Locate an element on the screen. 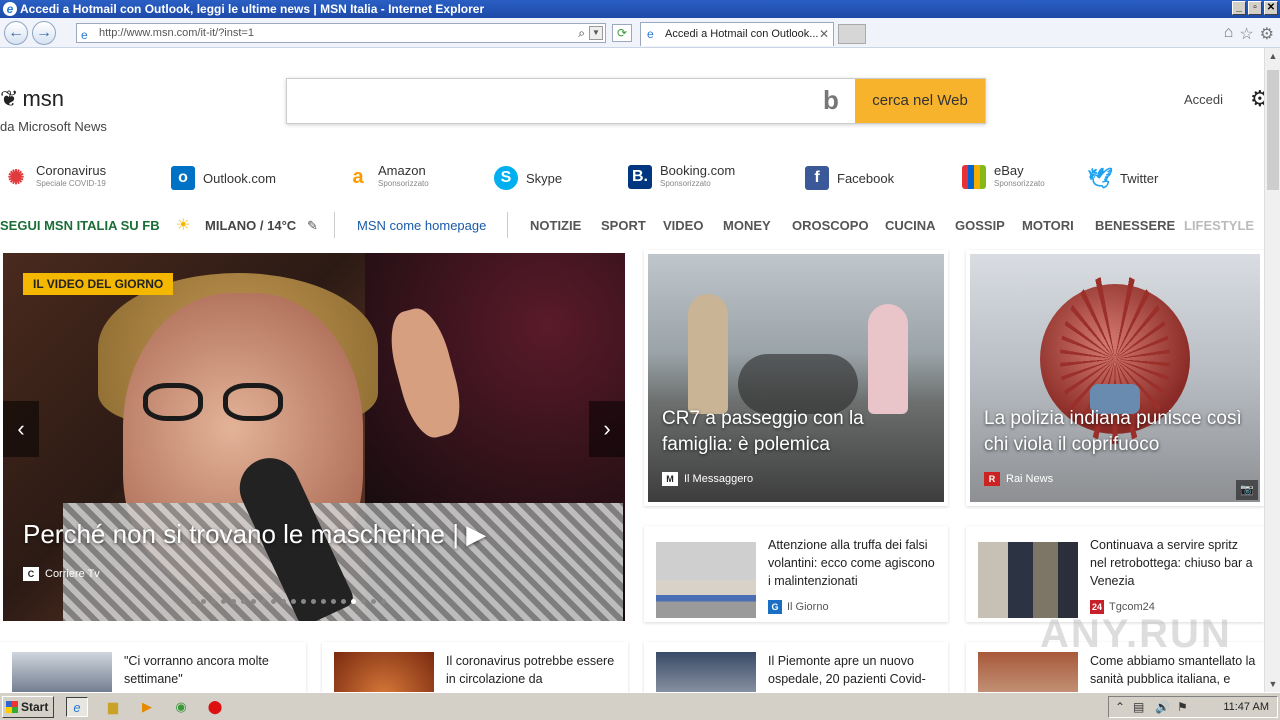  weather-location: MILANO / 14°C is located at coordinates (250, 226).